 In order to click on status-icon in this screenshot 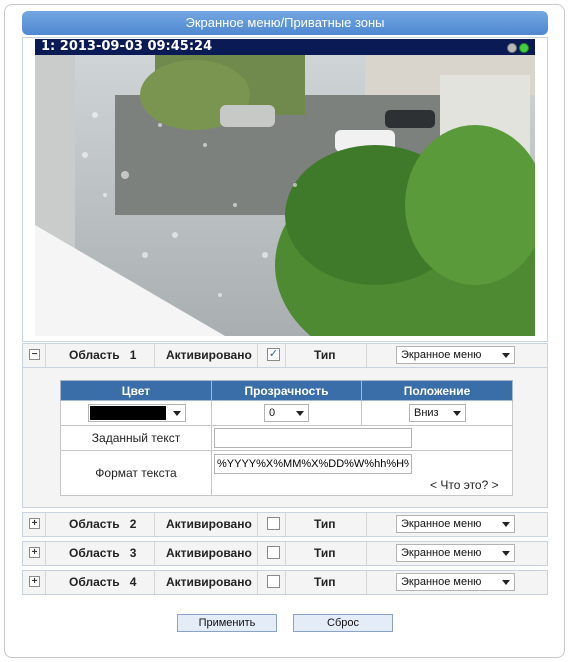, I will do `click(524, 48)`.